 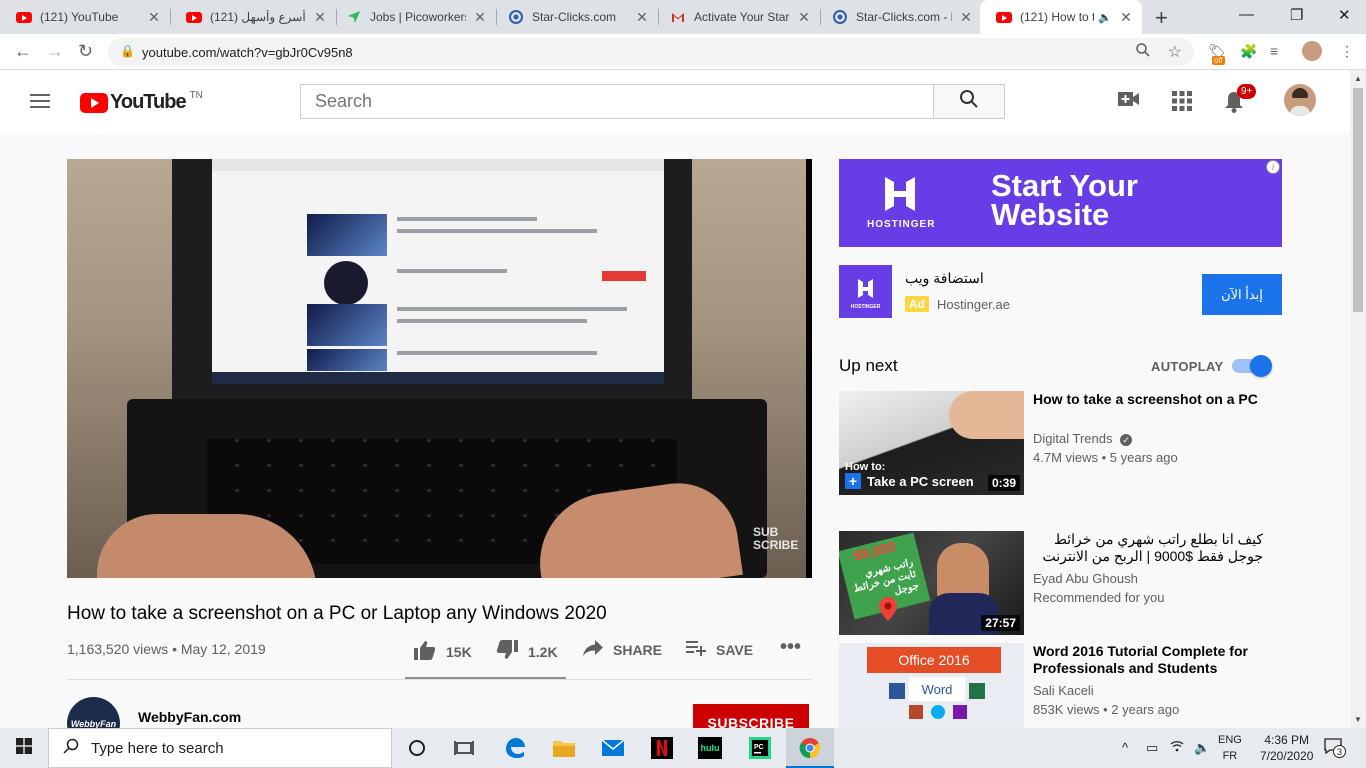 I want to click on chrome-icon, so click(x=810, y=748).